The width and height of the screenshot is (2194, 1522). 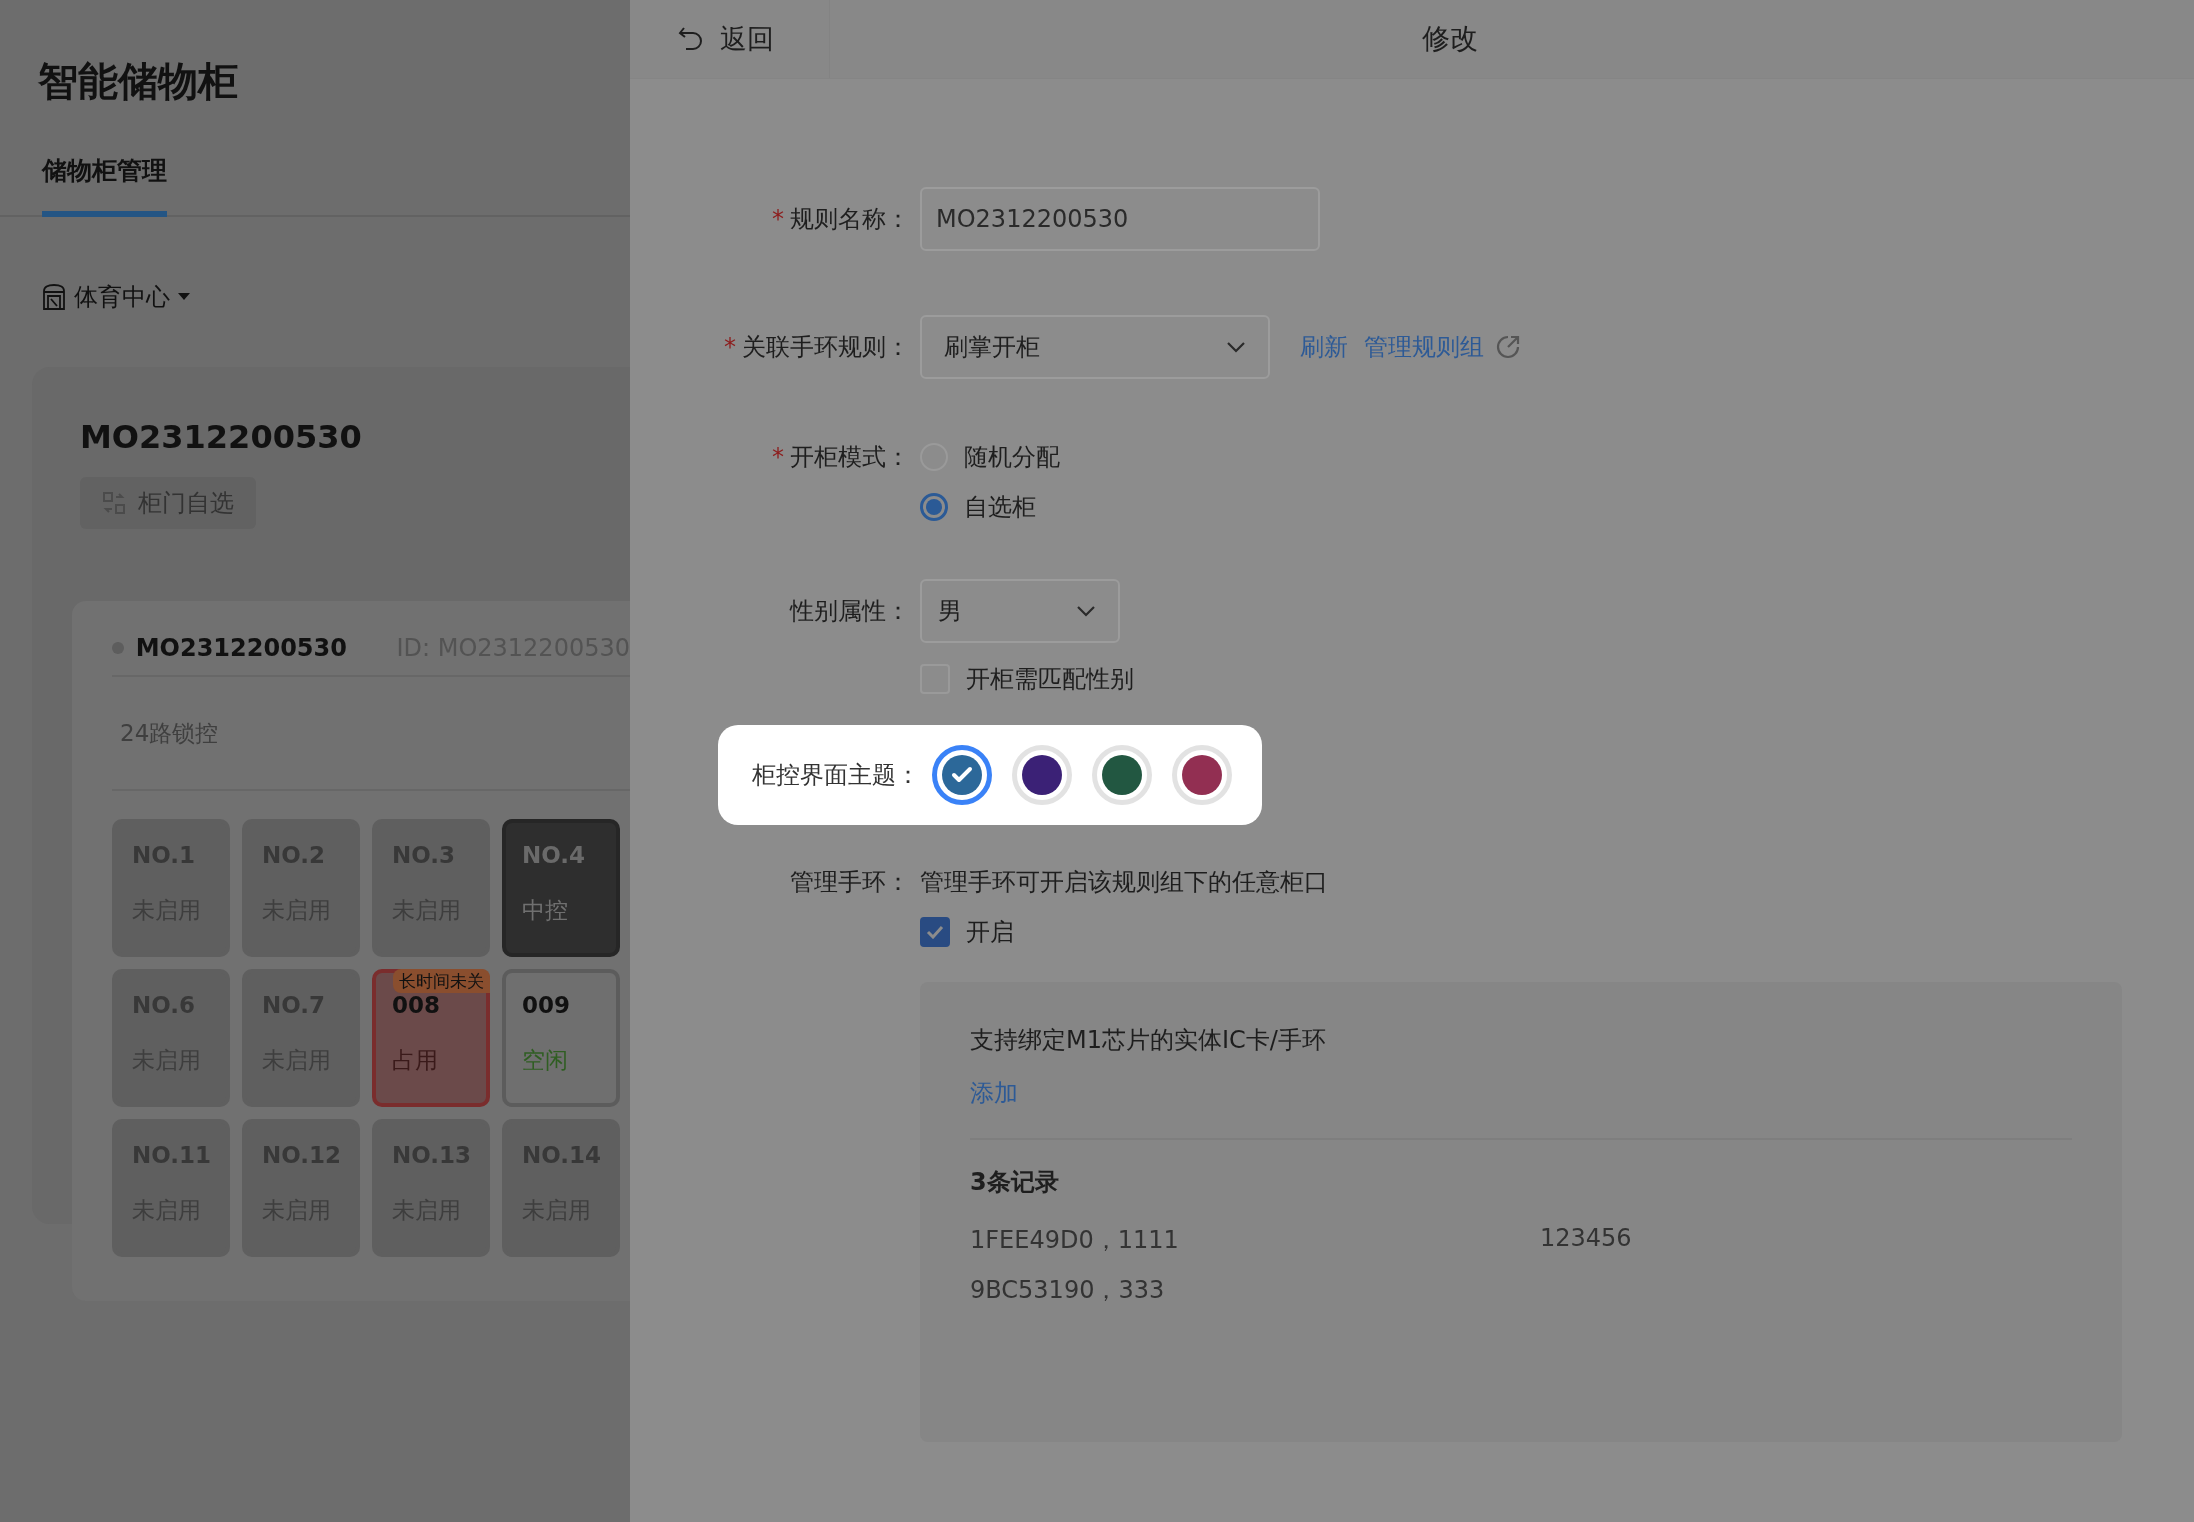 I want to click on manage-link: 管理规则组, so click(x=1442, y=347).